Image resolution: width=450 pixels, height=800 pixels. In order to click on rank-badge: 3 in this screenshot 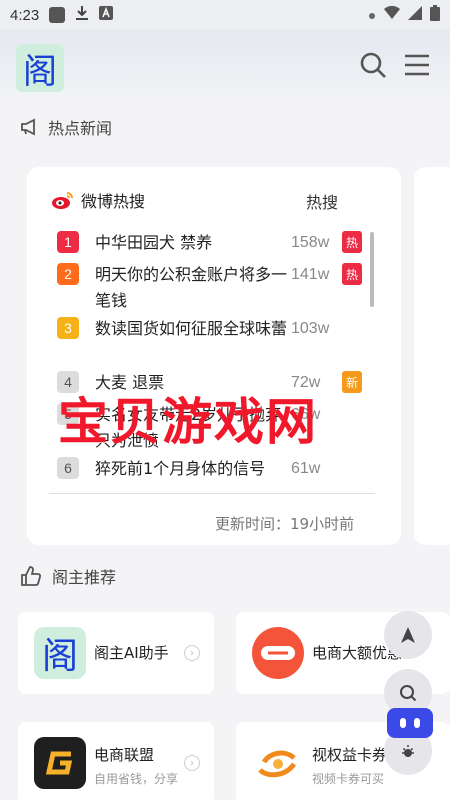, I will do `click(68, 328)`.